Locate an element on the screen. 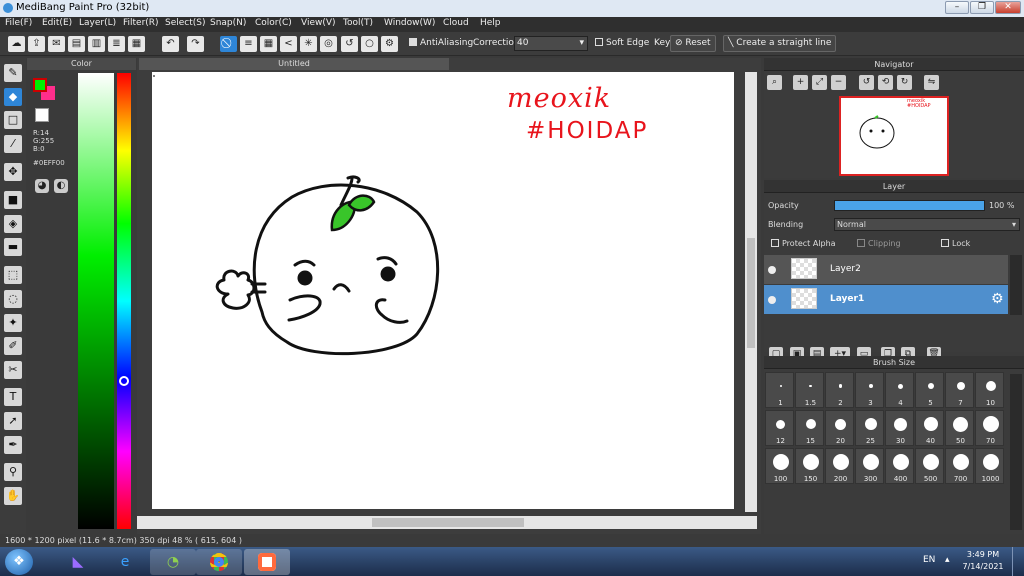 This screenshot has width=1024, height=576. brush-size-option: 1.5 is located at coordinates (809, 390).